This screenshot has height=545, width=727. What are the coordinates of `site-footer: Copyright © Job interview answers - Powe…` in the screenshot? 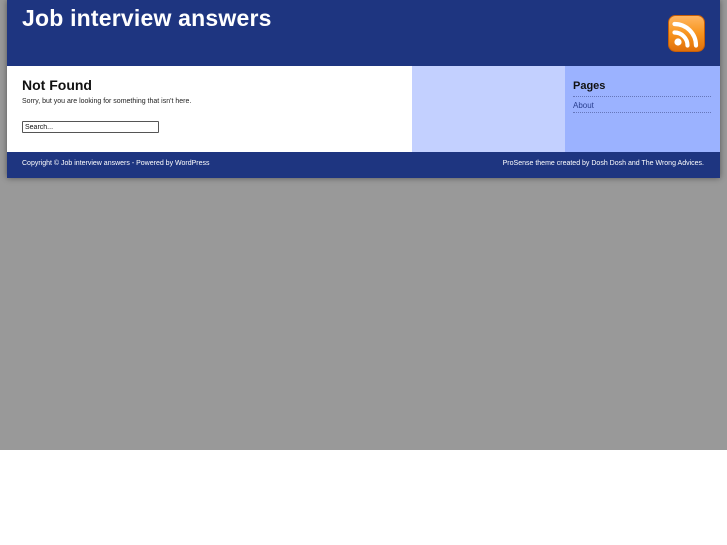 It's located at (363, 165).